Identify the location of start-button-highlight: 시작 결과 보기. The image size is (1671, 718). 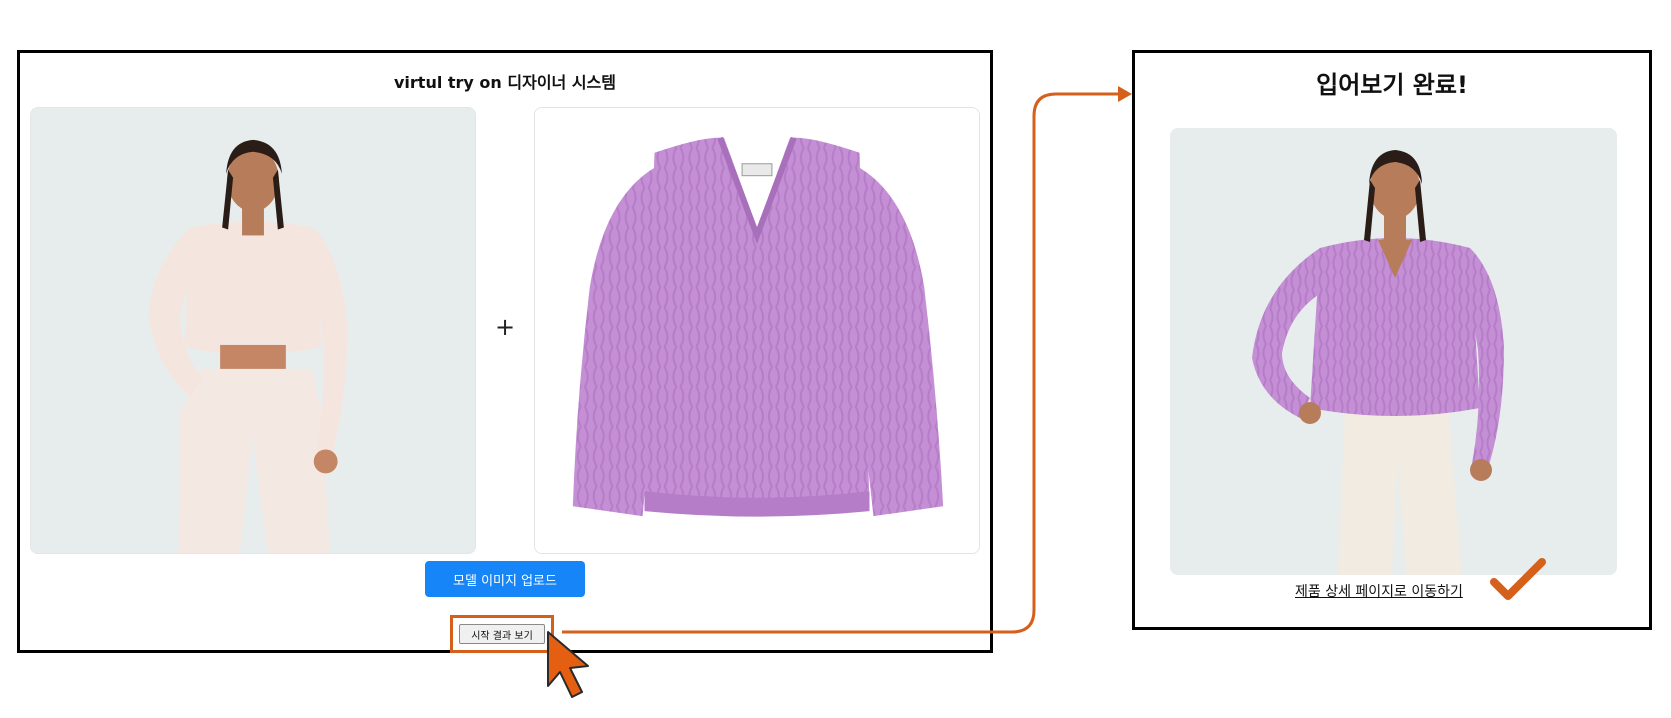
(502, 634).